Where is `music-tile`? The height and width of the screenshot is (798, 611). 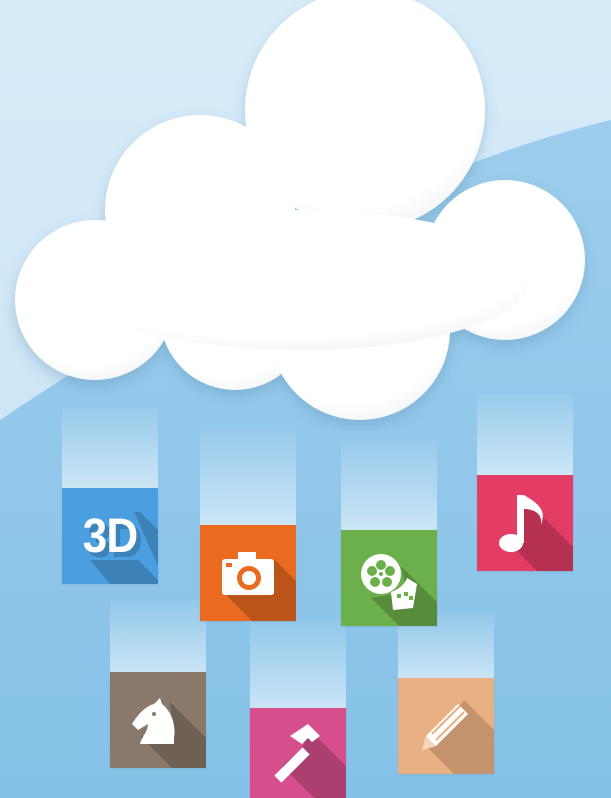
music-tile is located at coordinates (525, 523).